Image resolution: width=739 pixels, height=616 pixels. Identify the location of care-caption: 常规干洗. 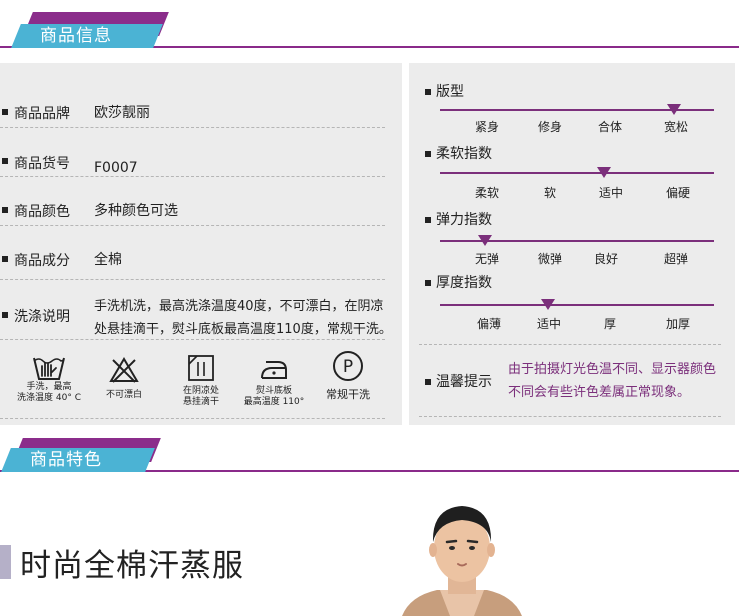
(348, 394).